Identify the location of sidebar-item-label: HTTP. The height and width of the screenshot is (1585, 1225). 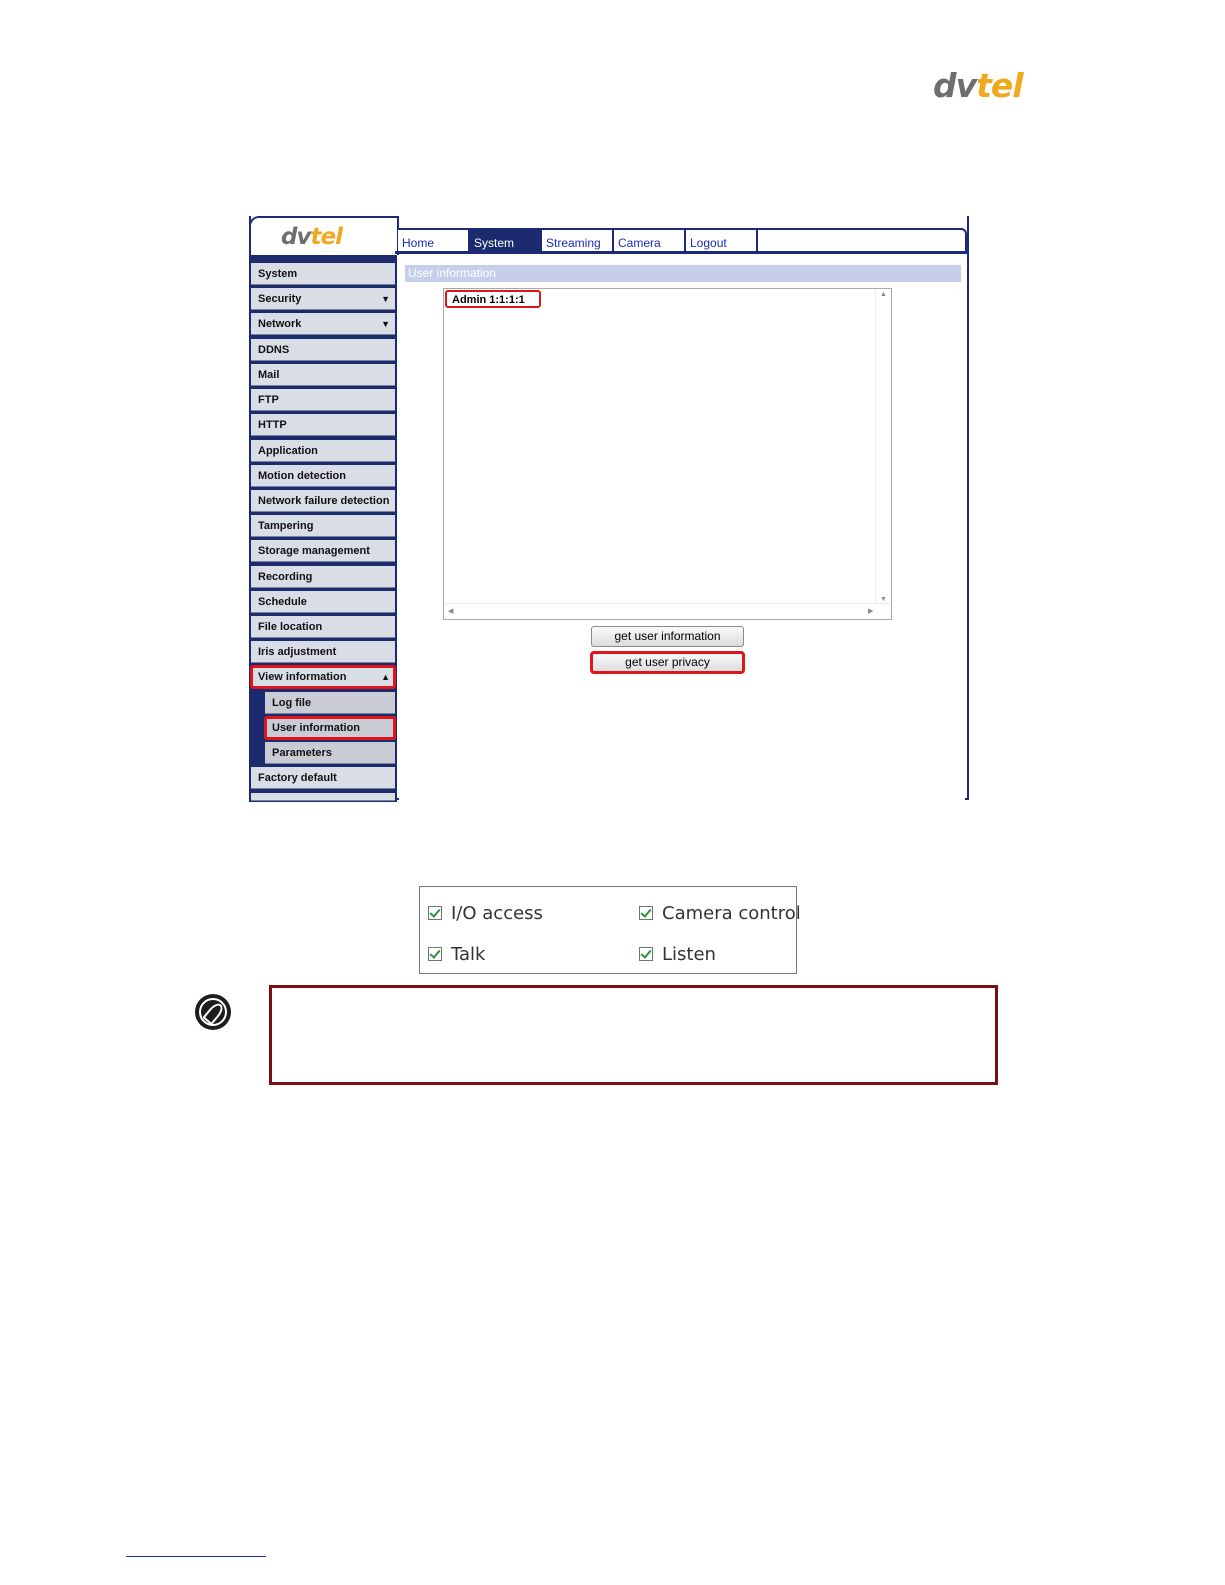
(272, 425).